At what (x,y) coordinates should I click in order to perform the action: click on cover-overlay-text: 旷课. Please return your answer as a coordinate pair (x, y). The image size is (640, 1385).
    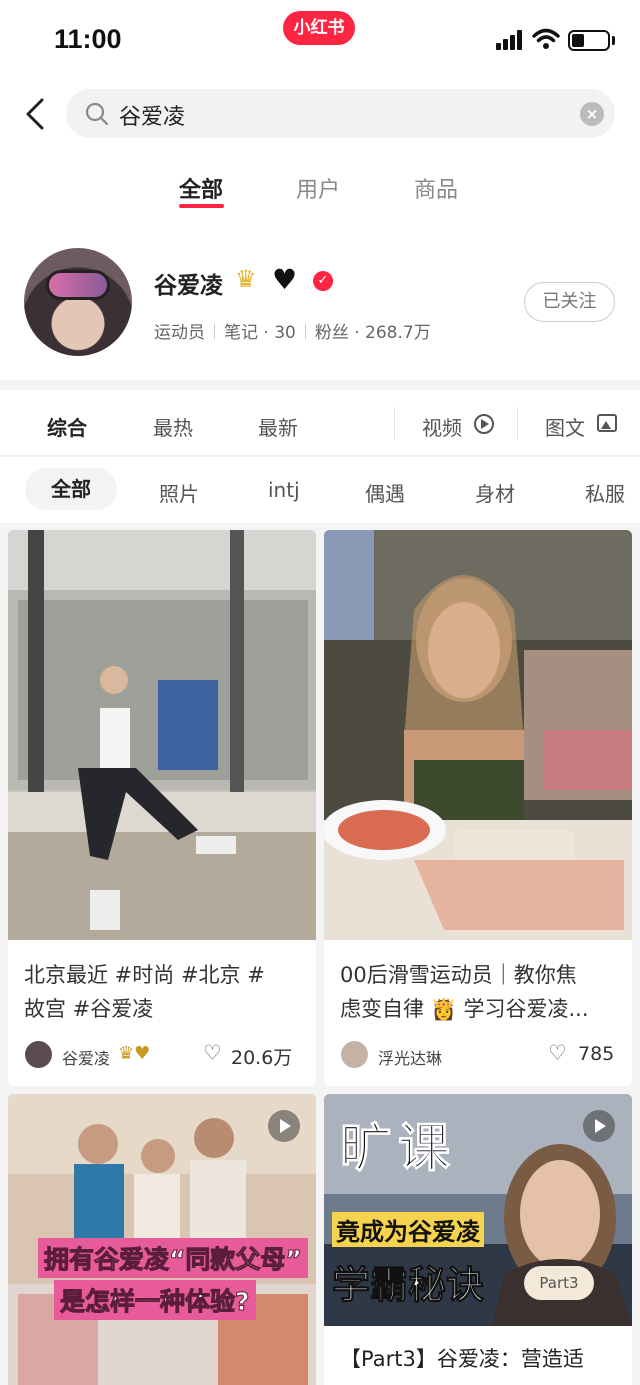
    Looking at the image, I should click on (398, 1149).